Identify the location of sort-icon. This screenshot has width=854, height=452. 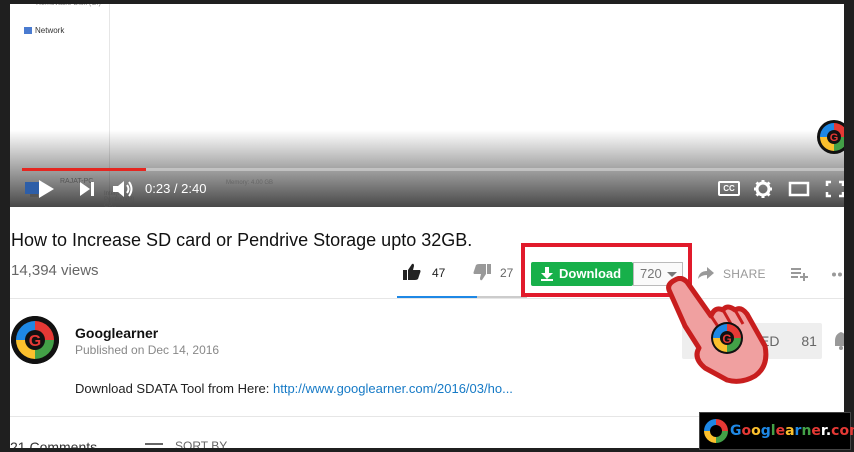
(154, 447).